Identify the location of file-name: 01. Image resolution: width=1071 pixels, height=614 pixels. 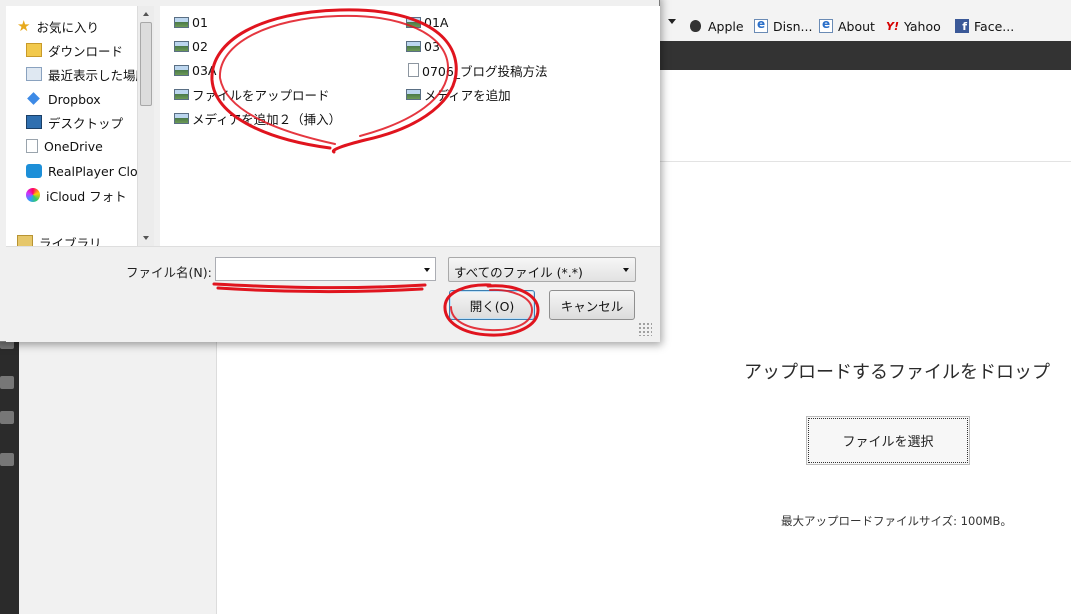
(200, 22).